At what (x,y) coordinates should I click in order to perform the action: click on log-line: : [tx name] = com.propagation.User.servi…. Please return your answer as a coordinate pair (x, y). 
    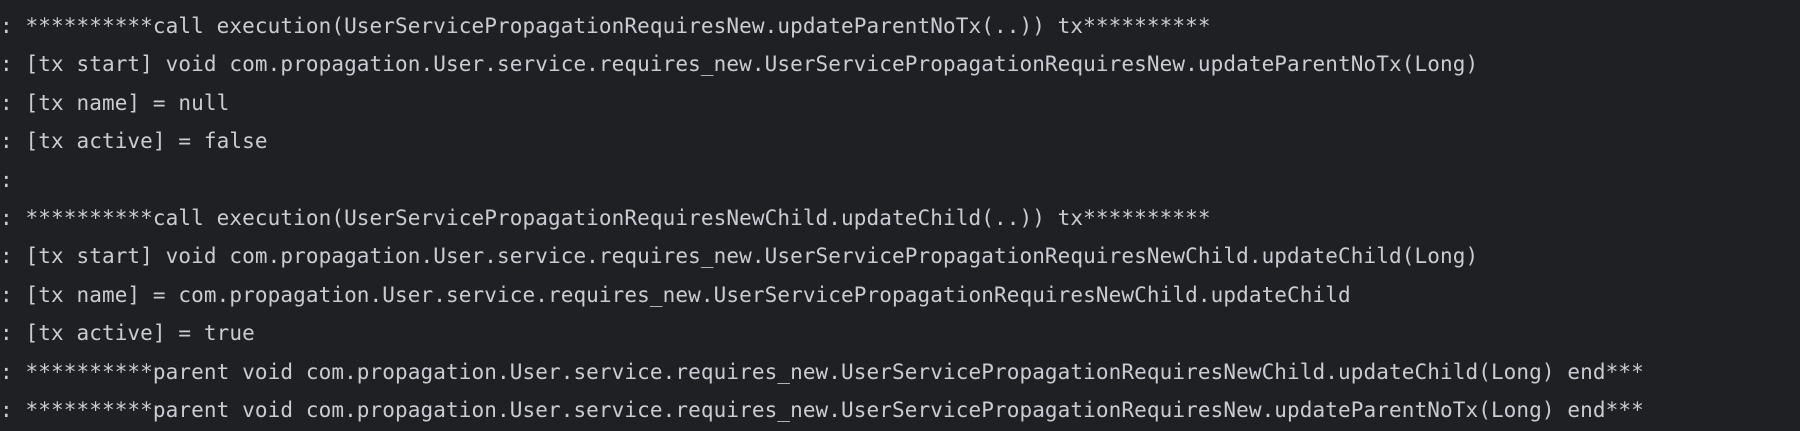
    Looking at the image, I should click on (675, 294).